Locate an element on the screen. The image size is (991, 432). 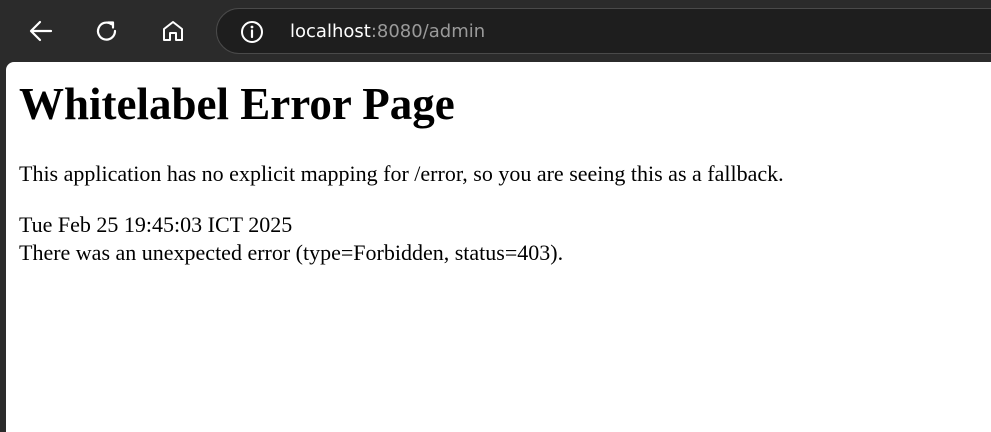
page-title: Whitelabel Error Page is located at coordinates (237, 104).